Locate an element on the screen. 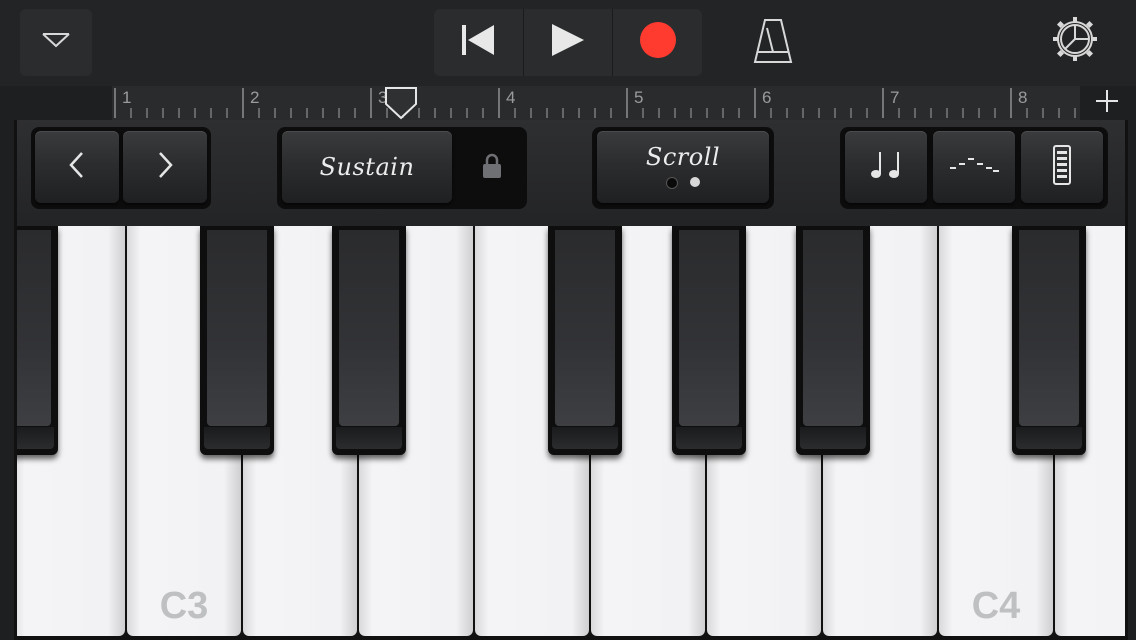 The image size is (1136, 640). velocity-button is located at coordinates (1062, 167).